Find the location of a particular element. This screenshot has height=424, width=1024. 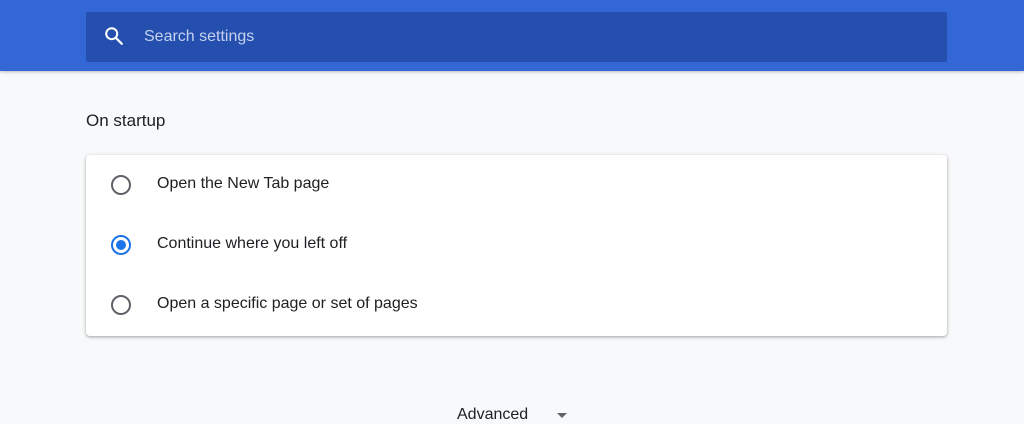

option-label: Open a specific page or set of pages is located at coordinates (287, 303).